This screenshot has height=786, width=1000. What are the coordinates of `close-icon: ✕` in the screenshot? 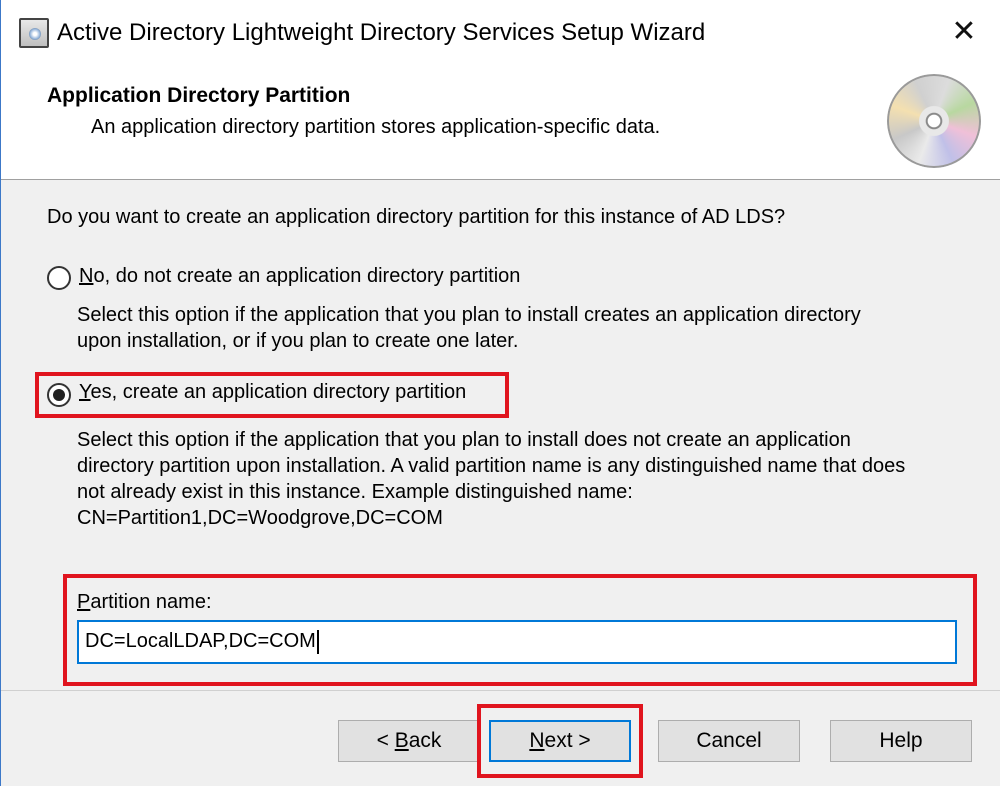 It's located at (964, 32).